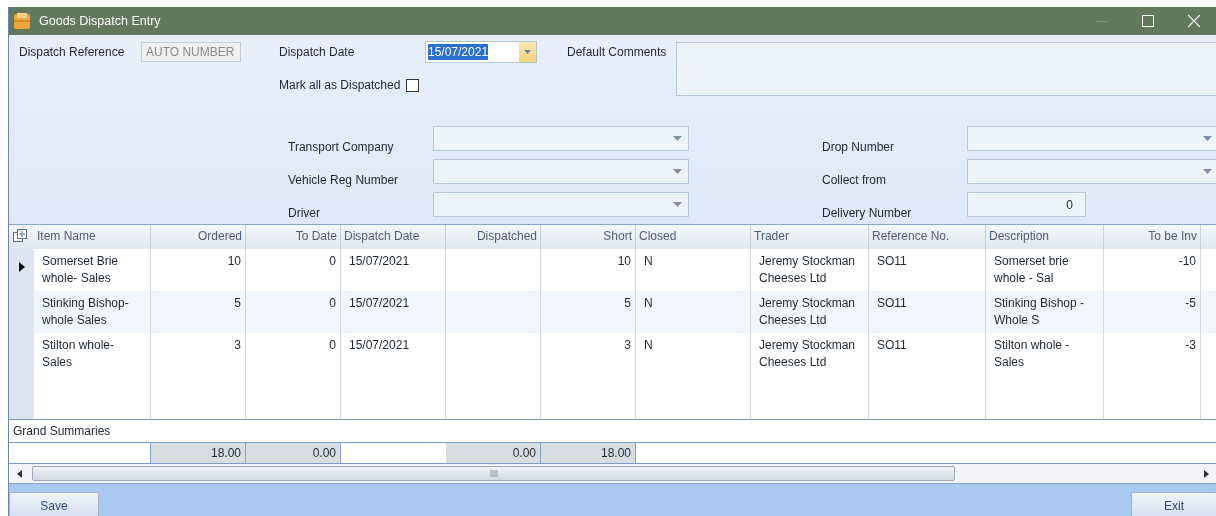 The image size is (1216, 516). What do you see at coordinates (21, 397) in the screenshot?
I see `row-header-strip` at bounding box center [21, 397].